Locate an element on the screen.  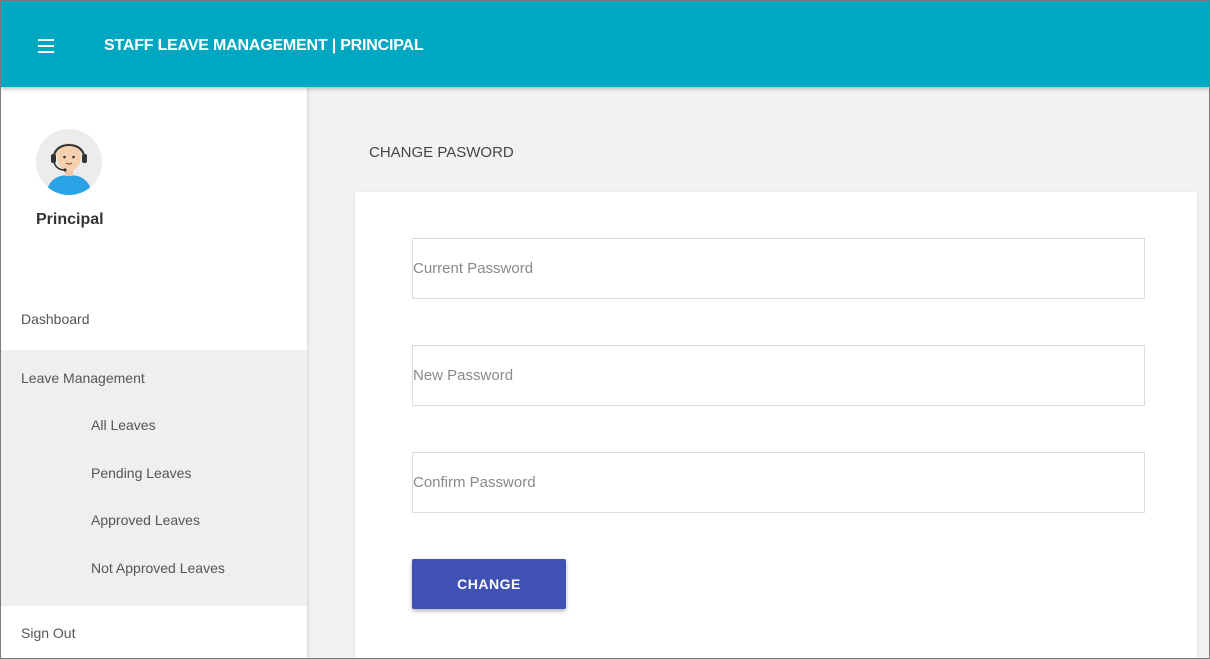
confirm-password-field is located at coordinates (778, 482).